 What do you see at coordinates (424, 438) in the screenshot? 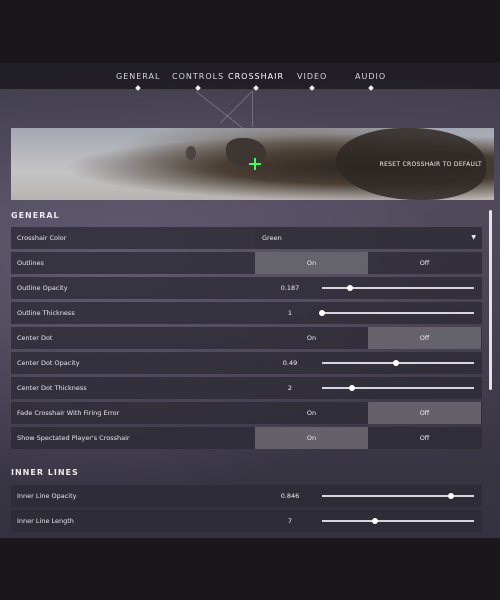
I see `show-spectated-off-button: Off` at bounding box center [424, 438].